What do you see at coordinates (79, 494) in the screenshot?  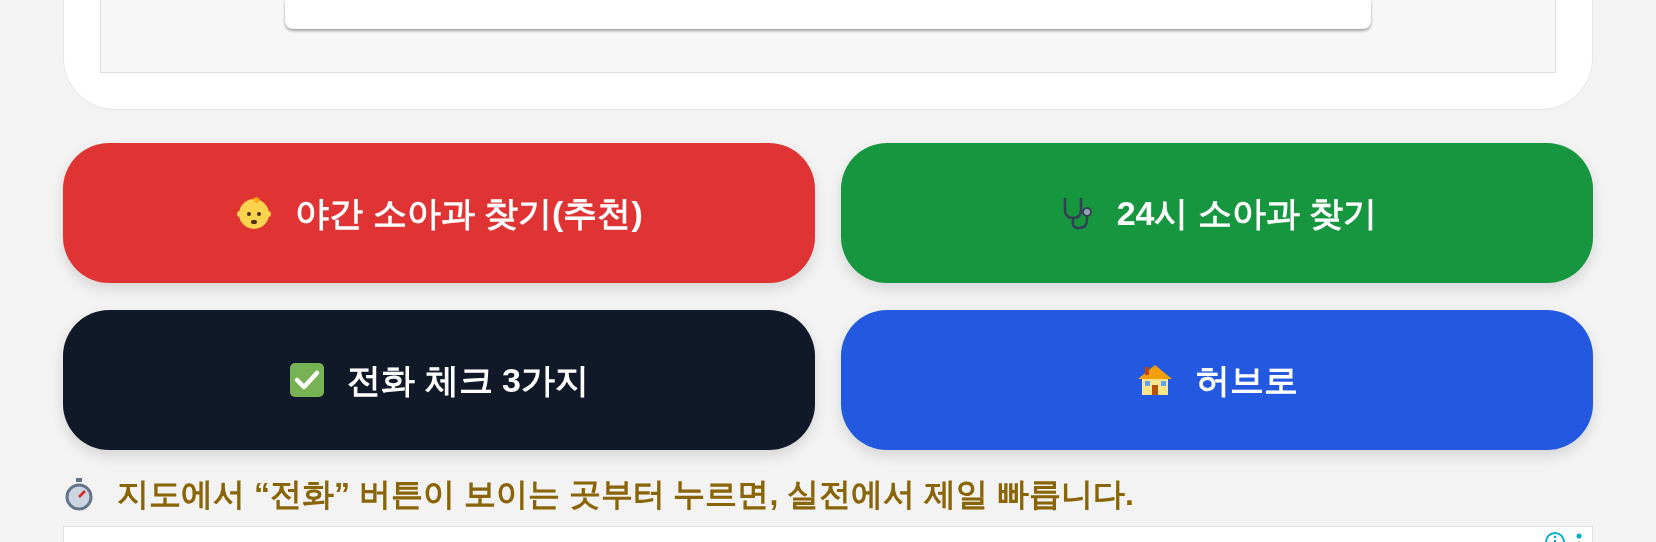 I see `stopwatch-icon` at bounding box center [79, 494].